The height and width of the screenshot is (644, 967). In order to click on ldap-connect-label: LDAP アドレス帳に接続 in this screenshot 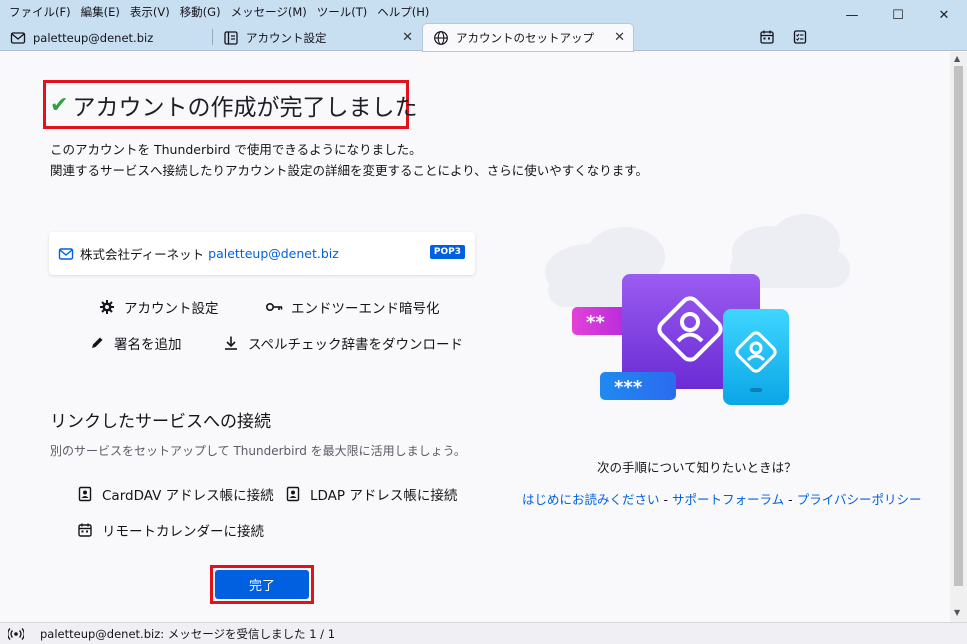, I will do `click(384, 496)`.